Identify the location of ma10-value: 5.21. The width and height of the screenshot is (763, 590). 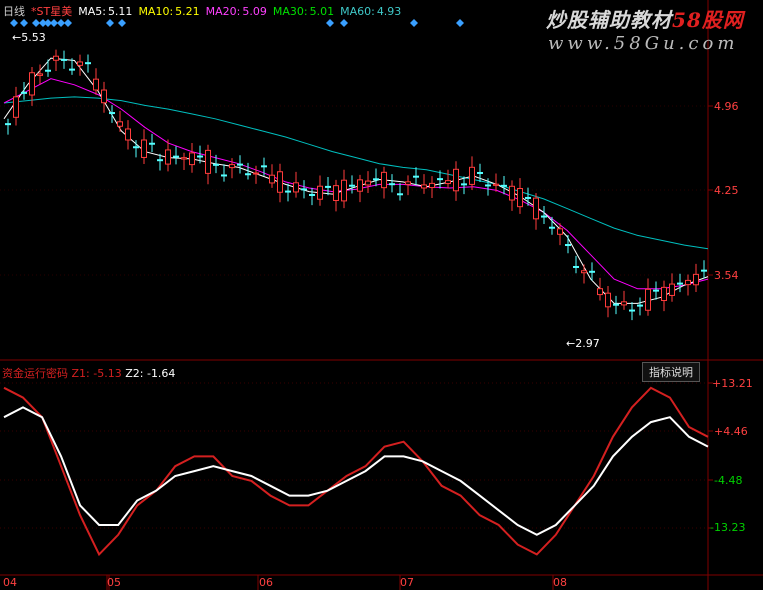
(187, 11).